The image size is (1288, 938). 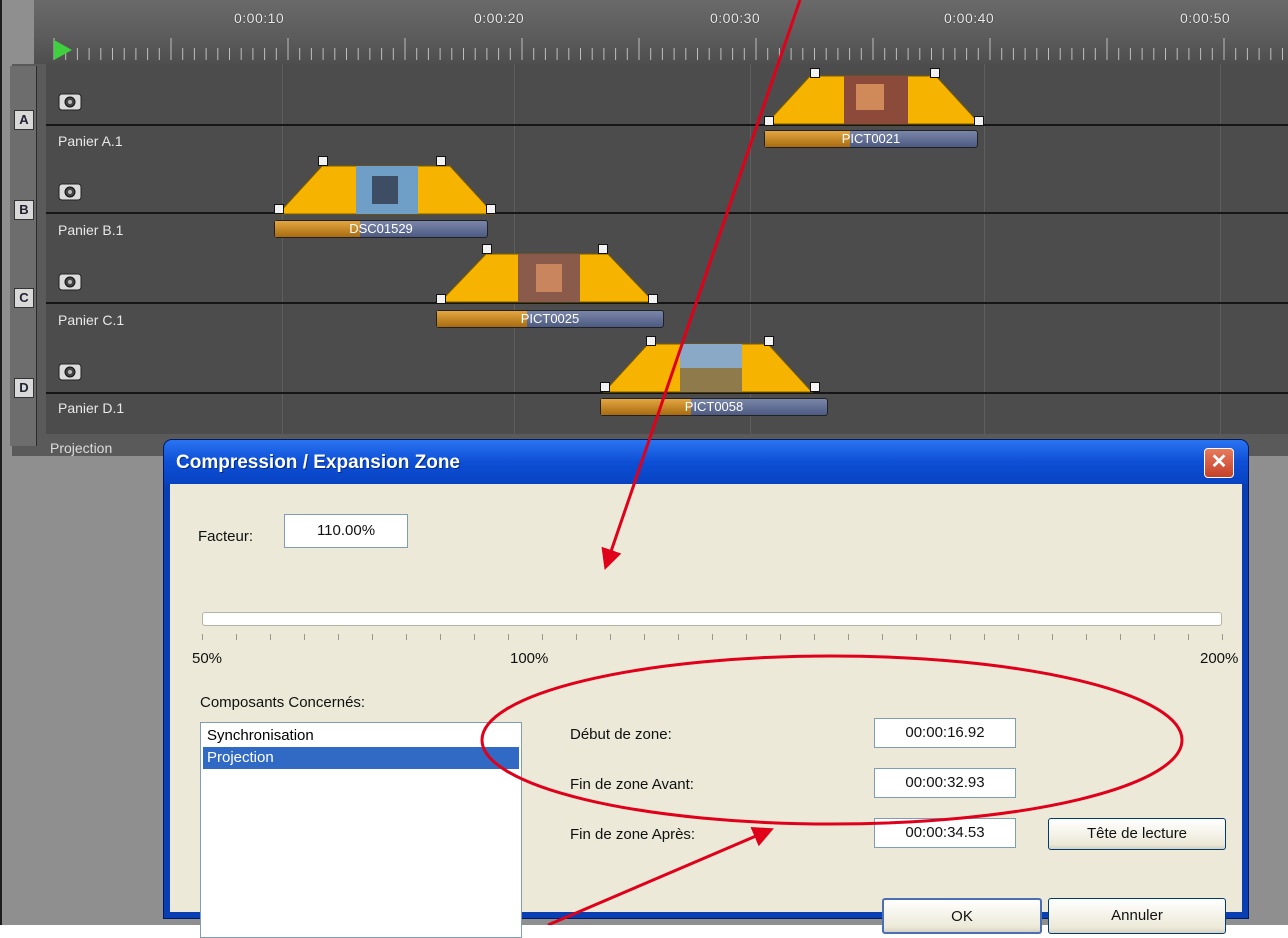 What do you see at coordinates (661, 32) in the screenshot?
I see `time-ruler: 0:00:10 0:00:20 0:00:30 0:00:40 0:00:50` at bounding box center [661, 32].